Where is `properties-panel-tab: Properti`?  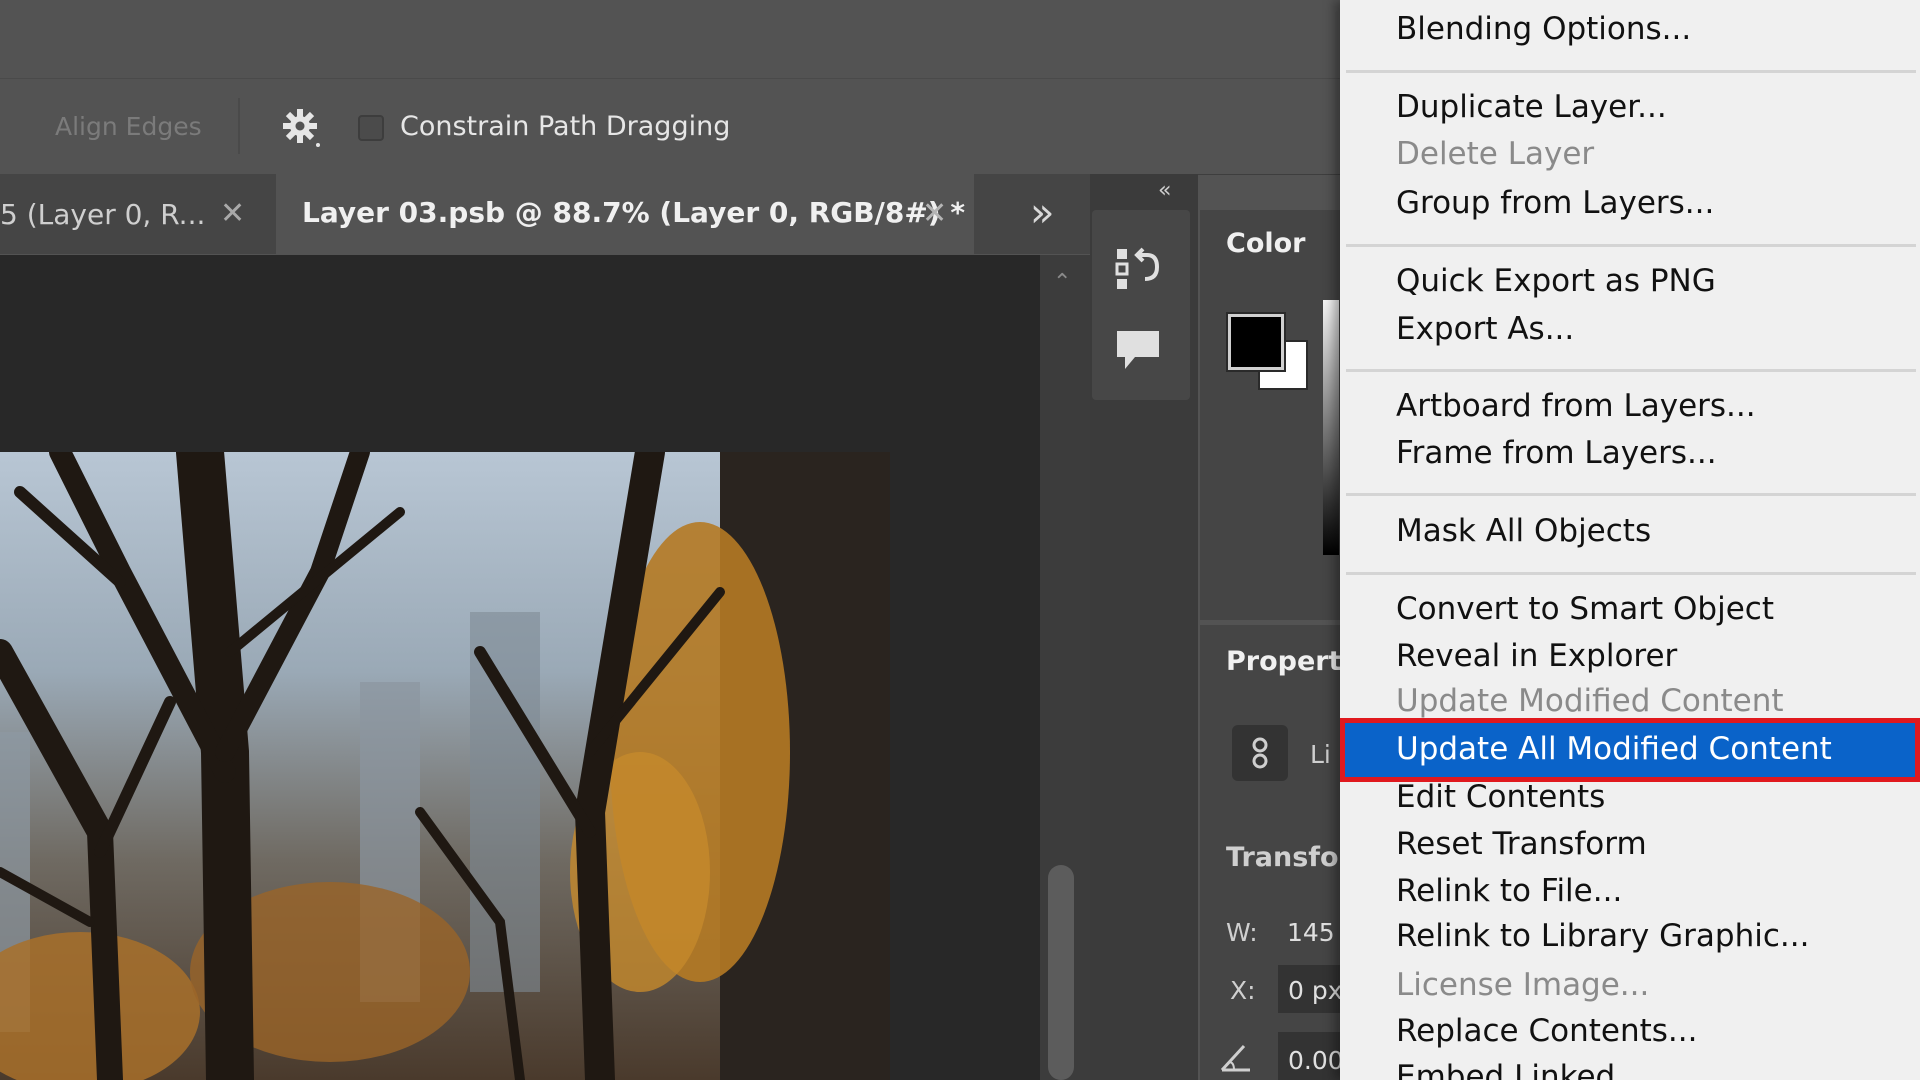
properties-panel-tab: Properti is located at coordinates (1288, 661).